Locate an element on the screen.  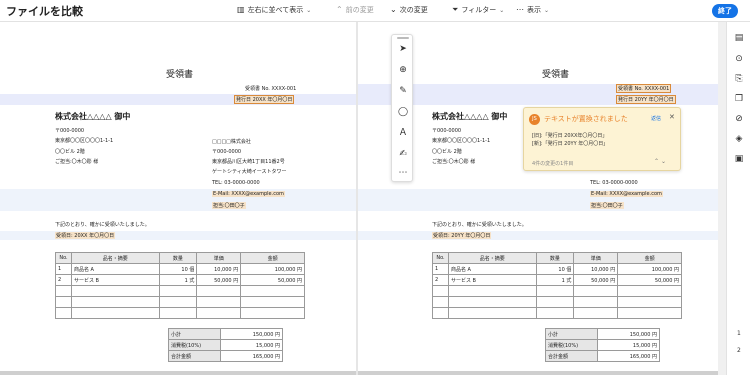
reply-link: 返信 is located at coordinates (656, 118).